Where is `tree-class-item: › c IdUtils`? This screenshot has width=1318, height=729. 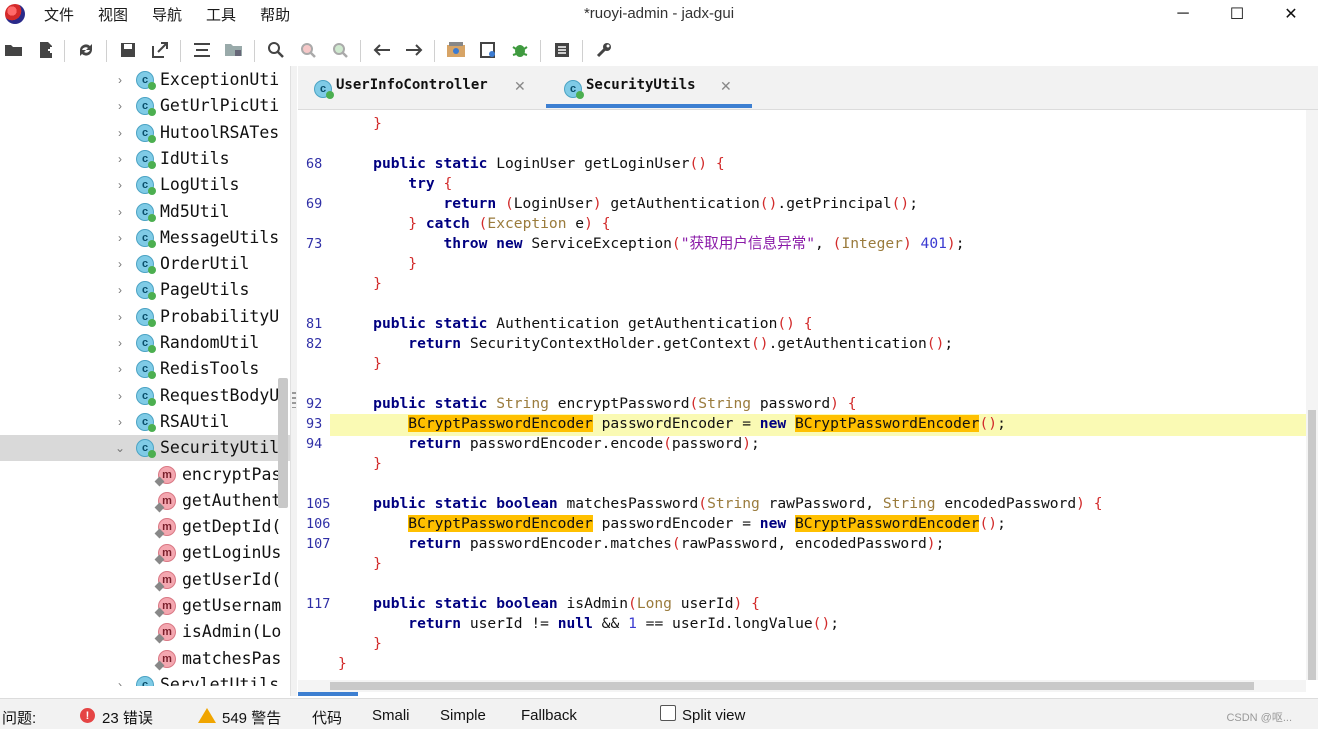 tree-class-item: › c IdUtils is located at coordinates (145, 159).